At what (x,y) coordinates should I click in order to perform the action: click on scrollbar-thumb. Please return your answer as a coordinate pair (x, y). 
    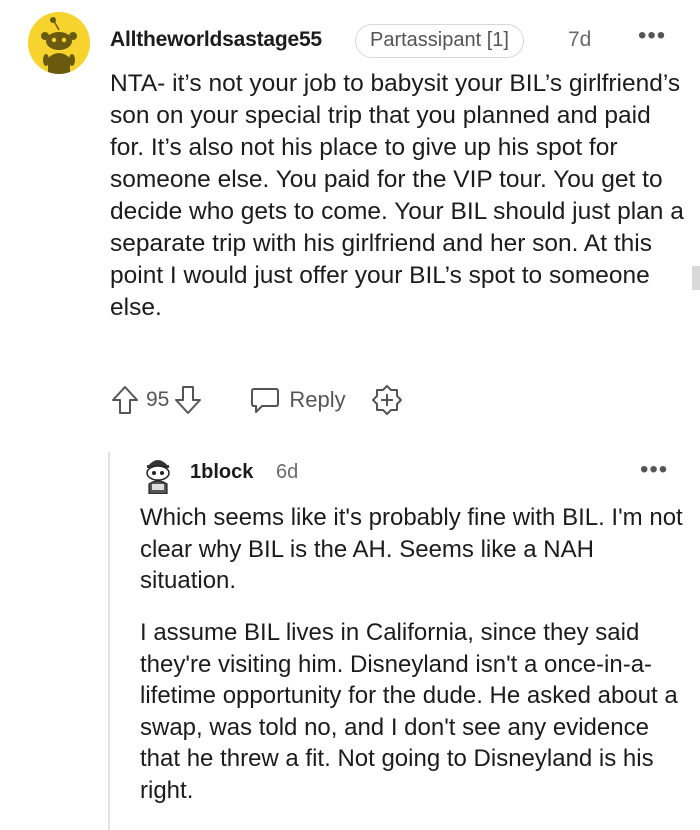
    Looking at the image, I should click on (696, 278).